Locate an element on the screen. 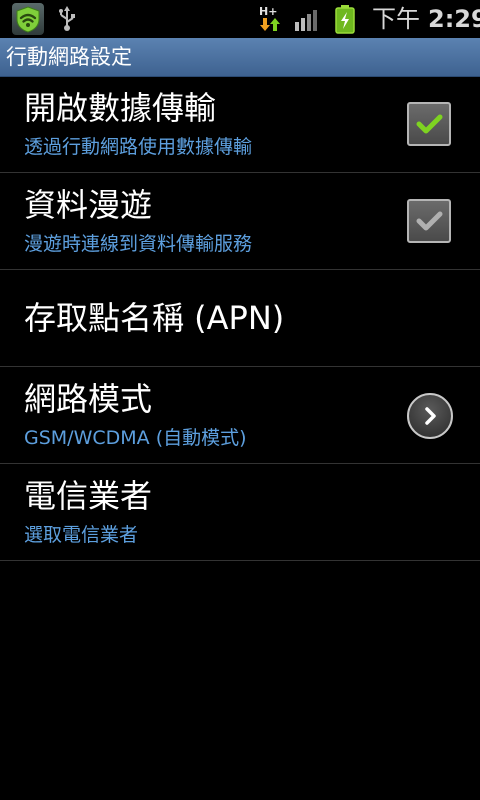  status-clock: 下午 2:29 is located at coordinates (426, 19).